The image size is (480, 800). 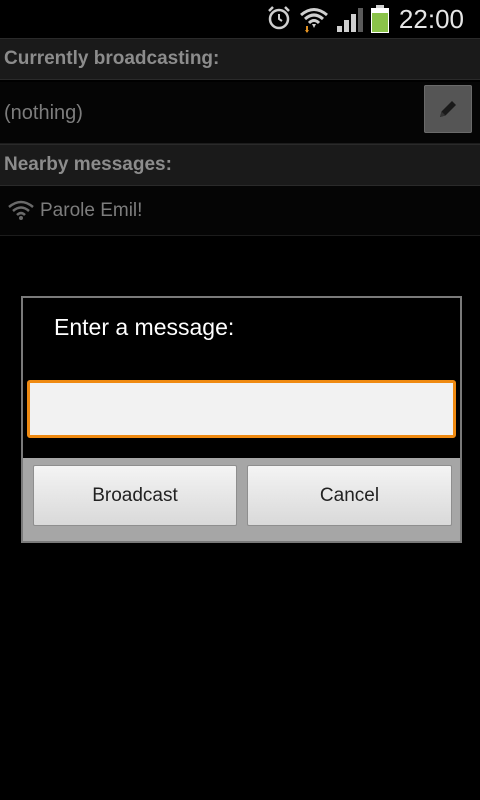 I want to click on wifi-icon, so click(x=314, y=19).